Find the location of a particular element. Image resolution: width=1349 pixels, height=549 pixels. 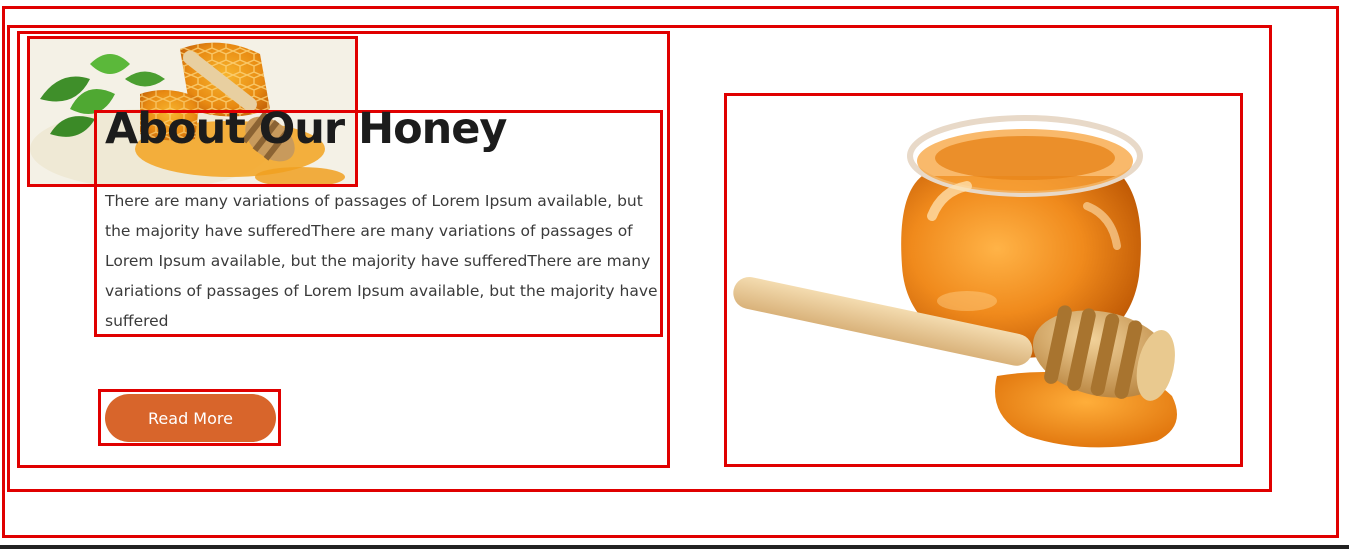

bottom-divider is located at coordinates (674, 547).